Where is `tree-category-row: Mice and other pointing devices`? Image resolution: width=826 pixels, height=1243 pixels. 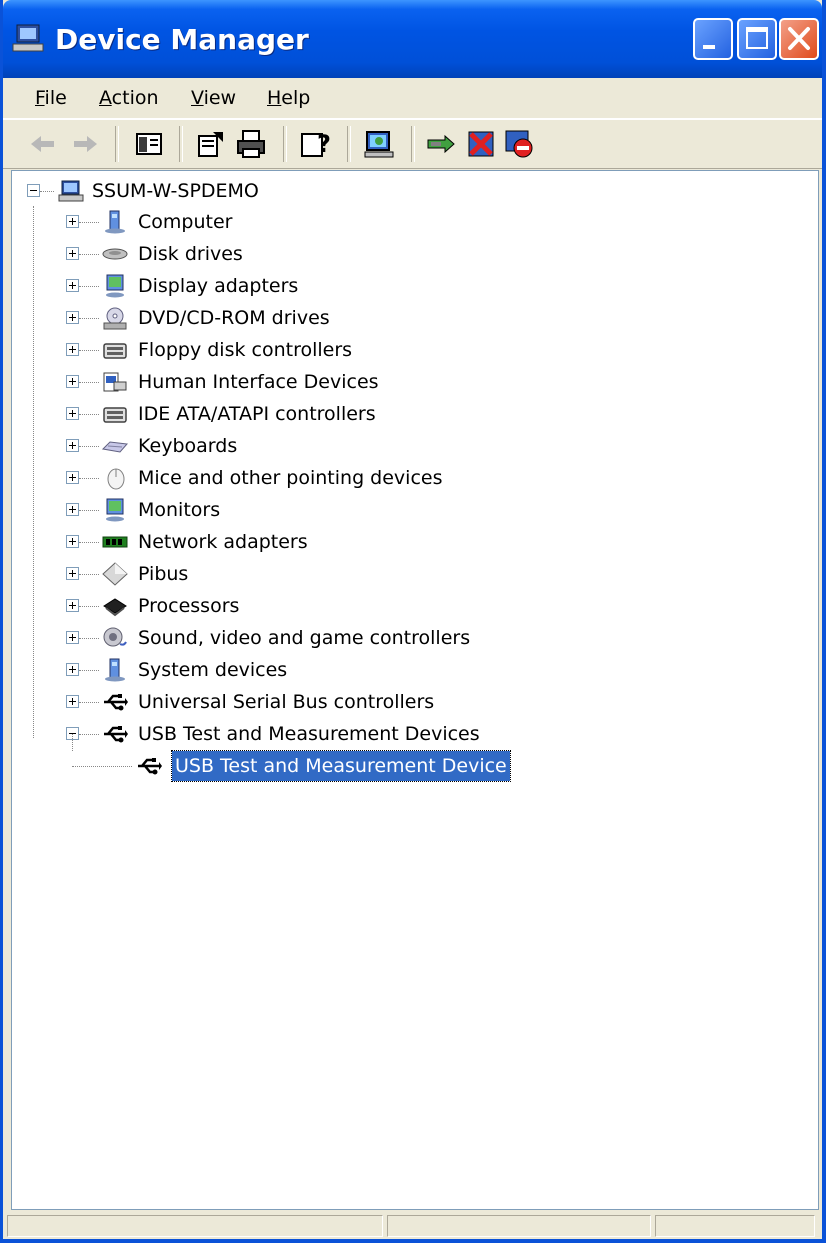
tree-category-row: Mice and other pointing devices is located at coordinates (412, 478).